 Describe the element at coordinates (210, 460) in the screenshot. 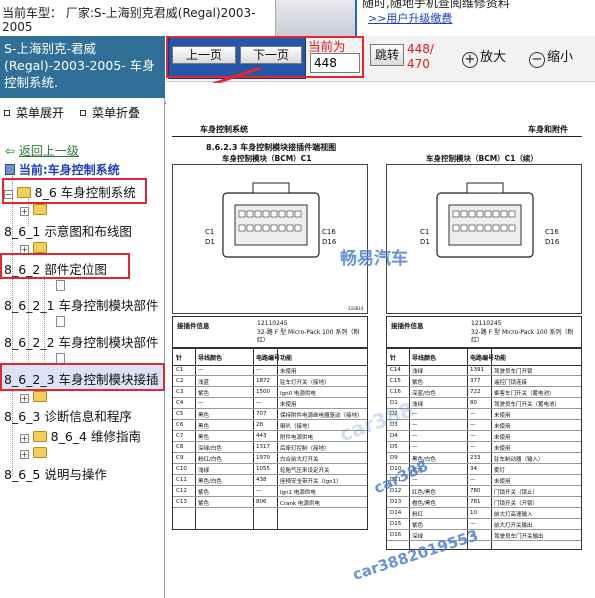

I see `table-cell: 粉红/白色` at that location.